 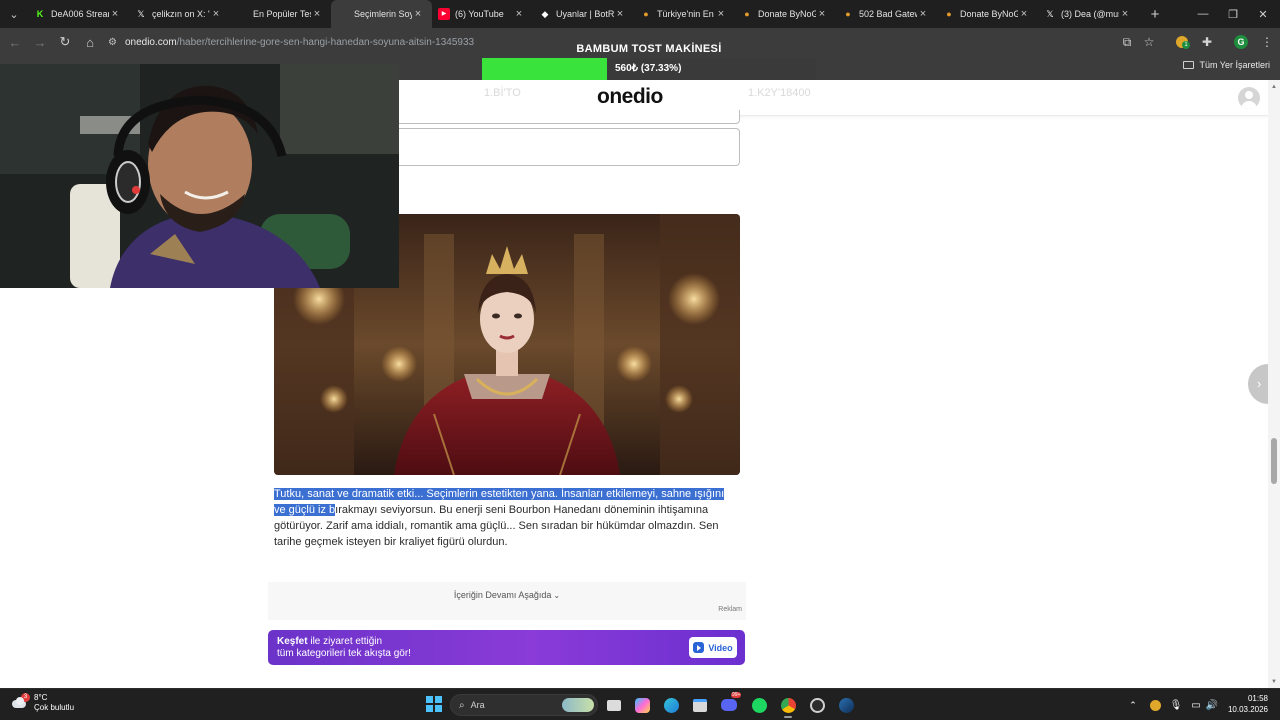 What do you see at coordinates (1241, 42) in the screenshot?
I see `profile-button: G` at bounding box center [1241, 42].